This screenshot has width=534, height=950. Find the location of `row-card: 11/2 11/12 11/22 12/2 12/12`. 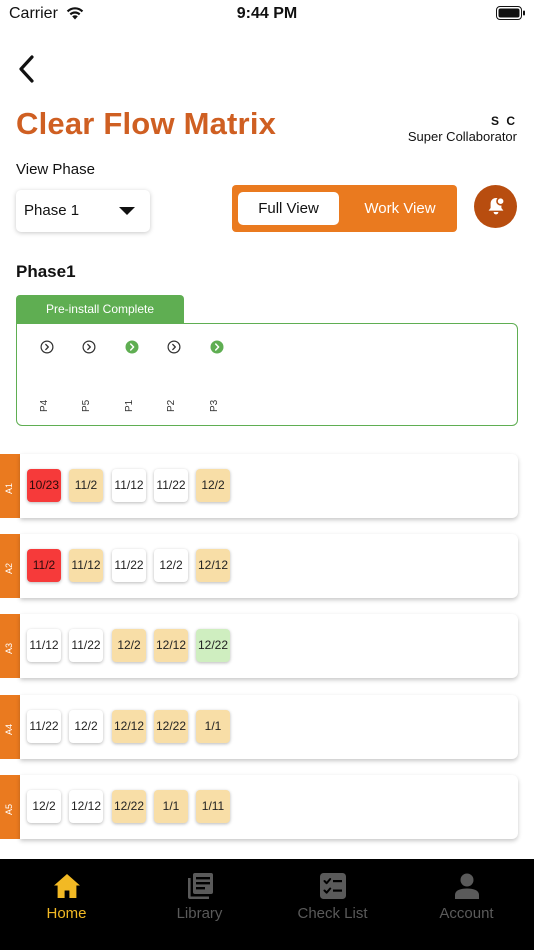

row-card: 11/2 11/12 11/22 12/2 12/12 is located at coordinates (269, 566).